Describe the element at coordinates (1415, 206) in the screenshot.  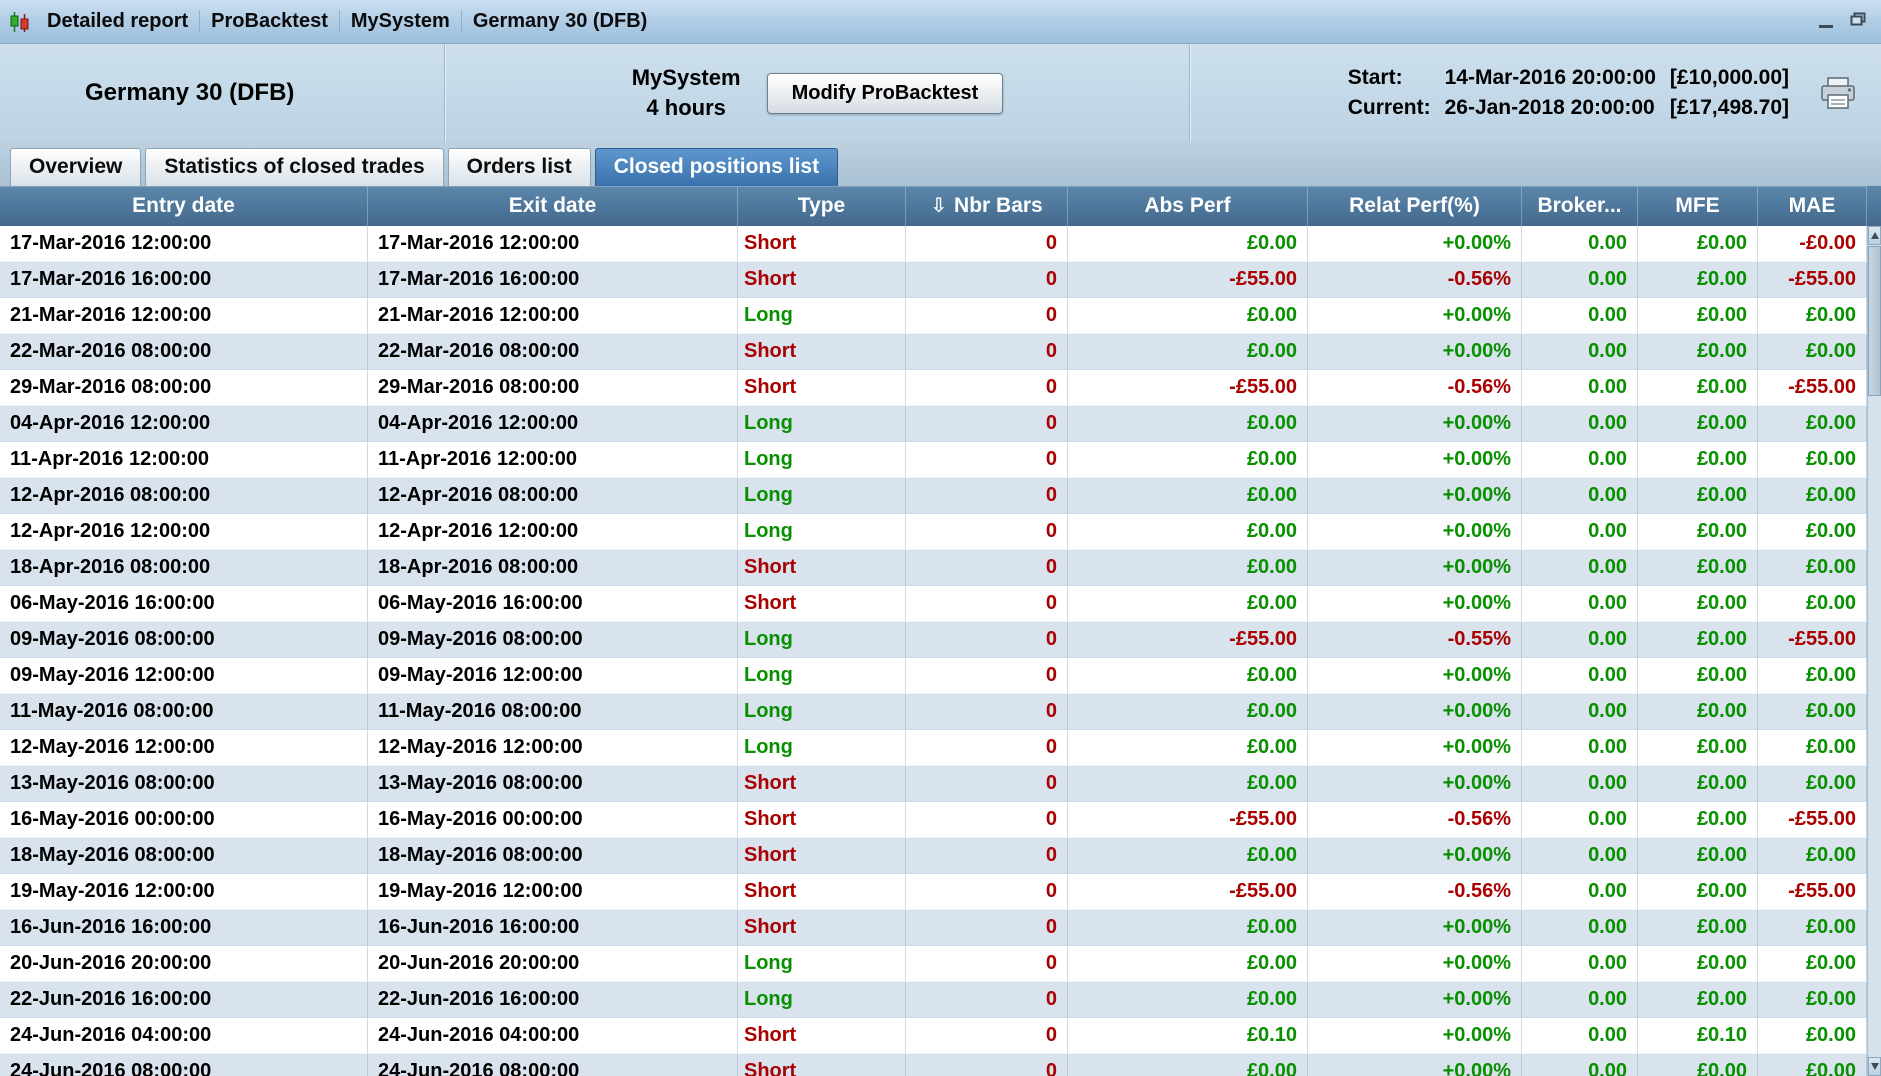
I see `column-header-relat-perf: Relat Perf(%)` at that location.